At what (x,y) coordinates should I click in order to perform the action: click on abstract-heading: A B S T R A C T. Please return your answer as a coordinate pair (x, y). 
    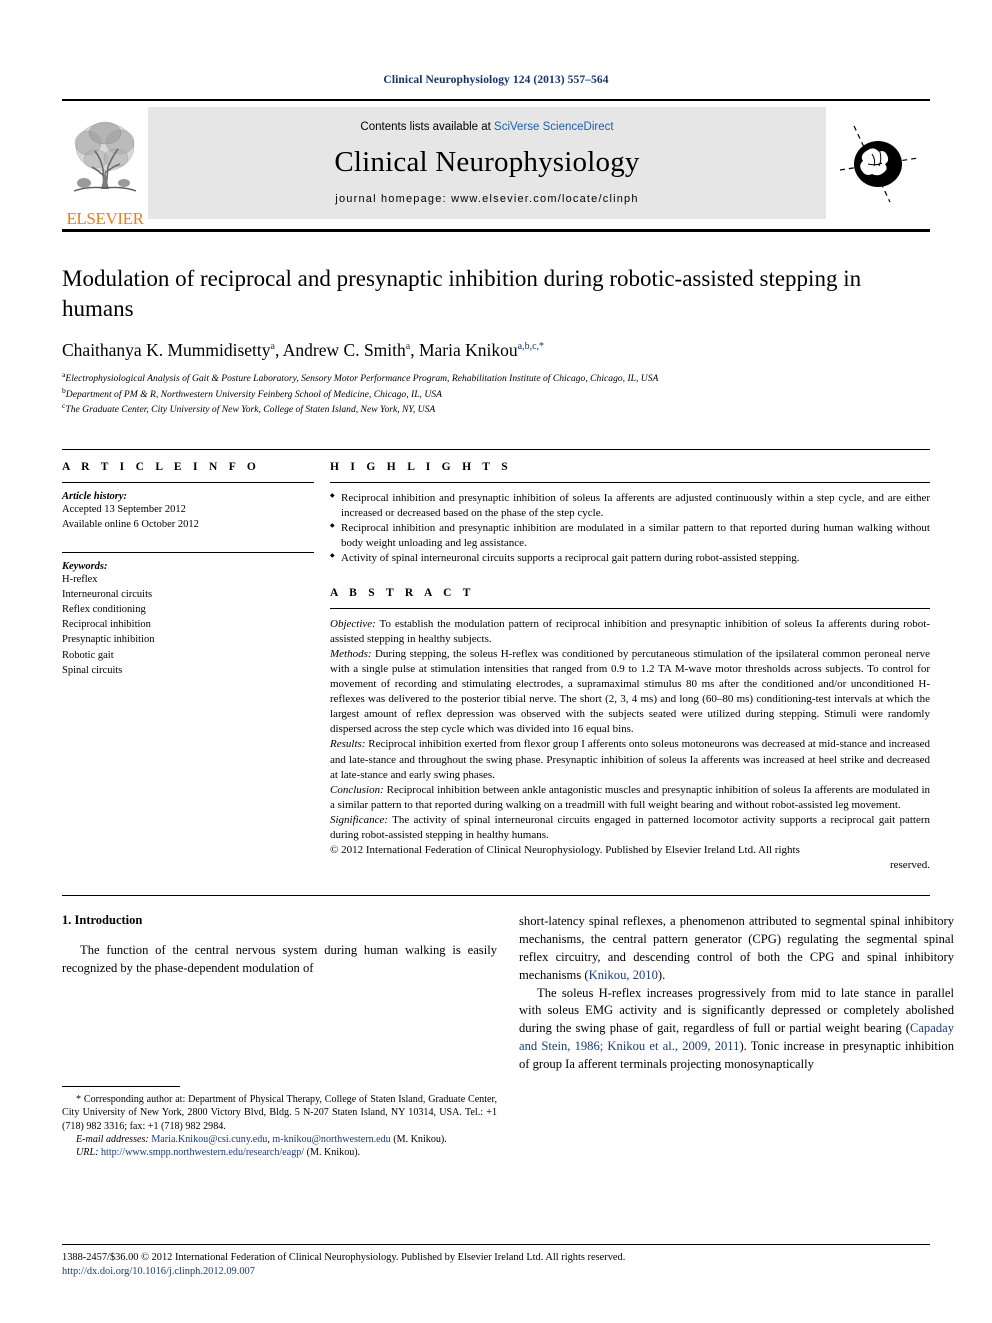
    Looking at the image, I should click on (402, 592).